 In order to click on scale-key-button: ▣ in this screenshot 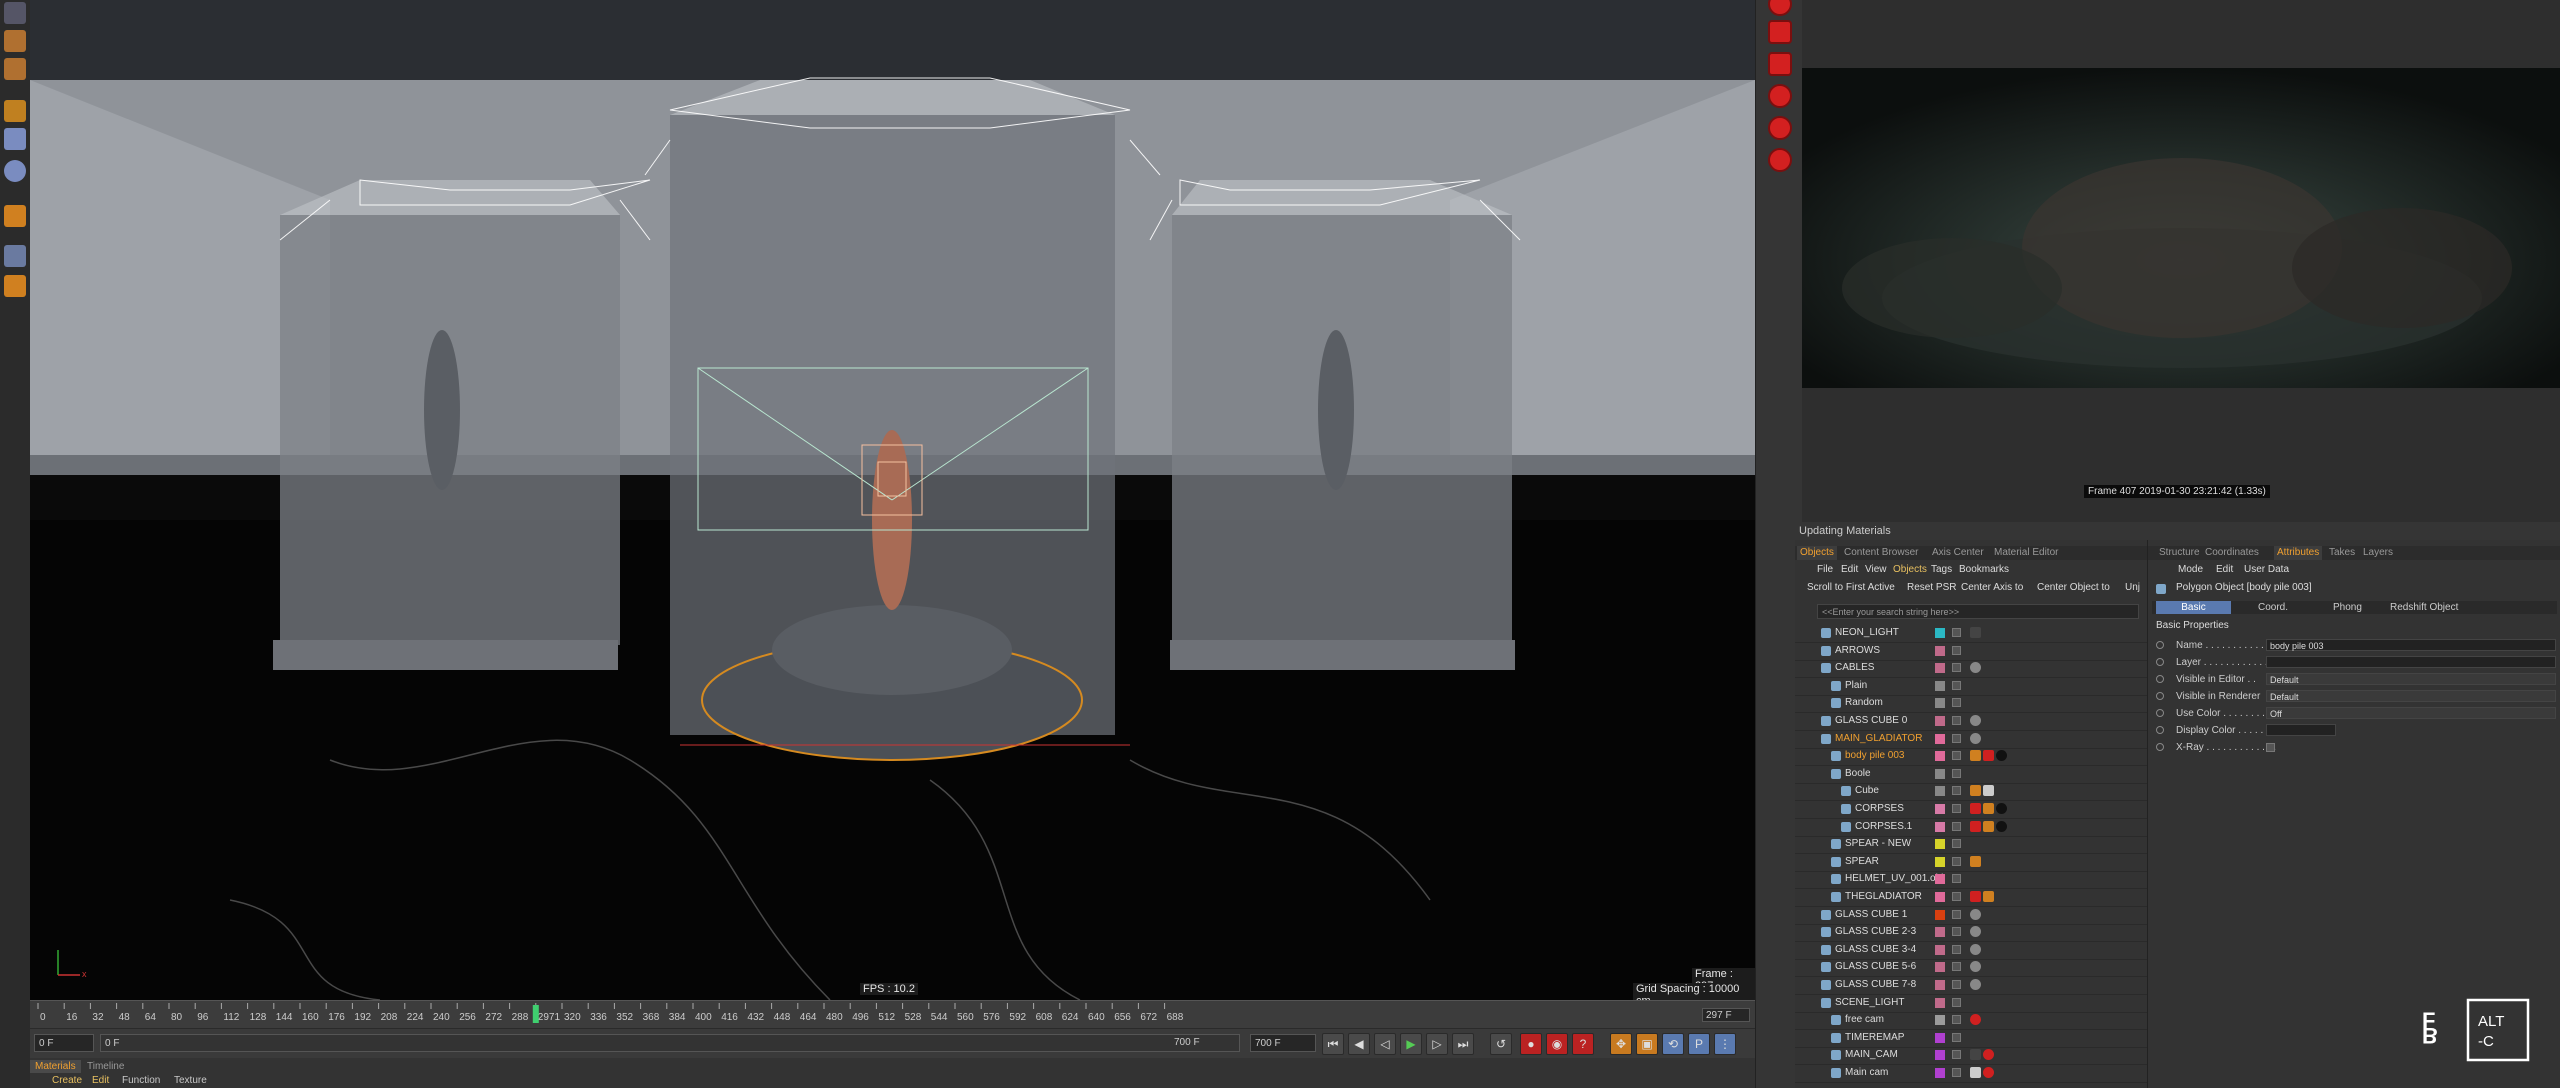, I will do `click(1647, 1044)`.